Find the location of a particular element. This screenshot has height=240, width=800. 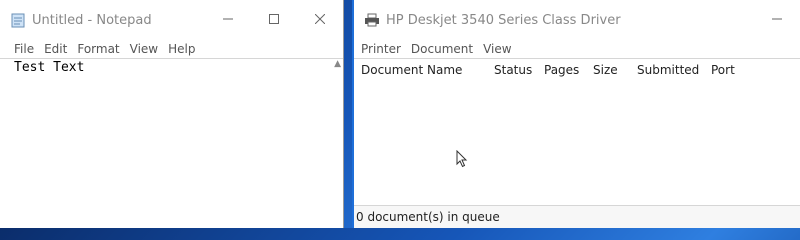

close-icon is located at coordinates (320, 20).